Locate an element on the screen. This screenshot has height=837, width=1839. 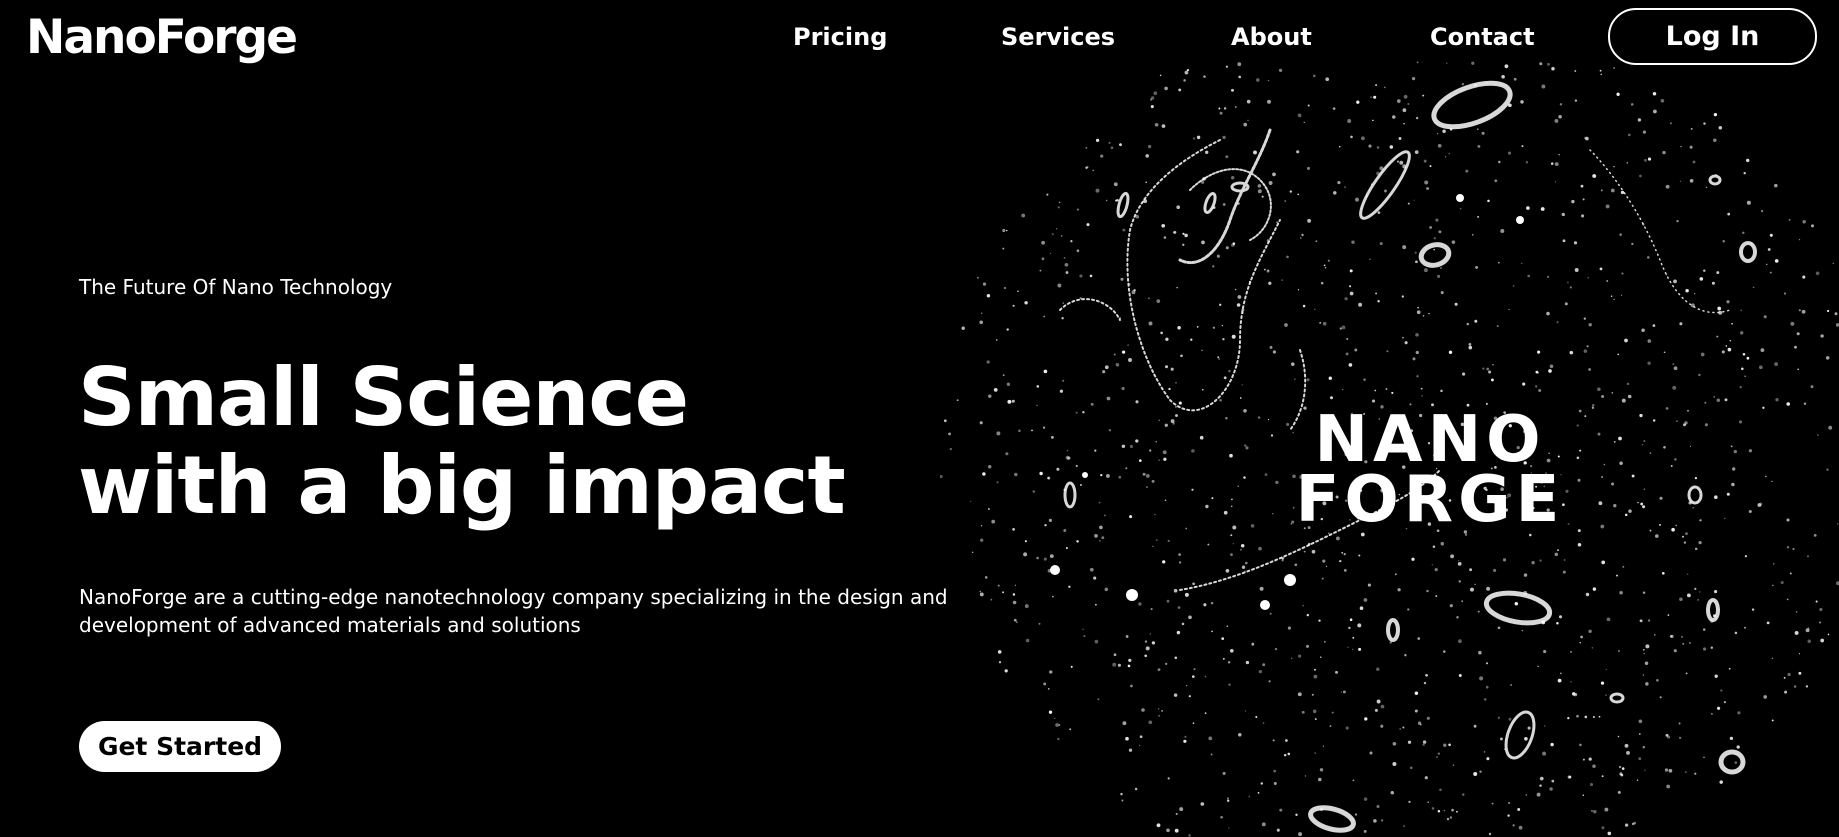
headline-line-1: Small Science is located at coordinates (383, 397).